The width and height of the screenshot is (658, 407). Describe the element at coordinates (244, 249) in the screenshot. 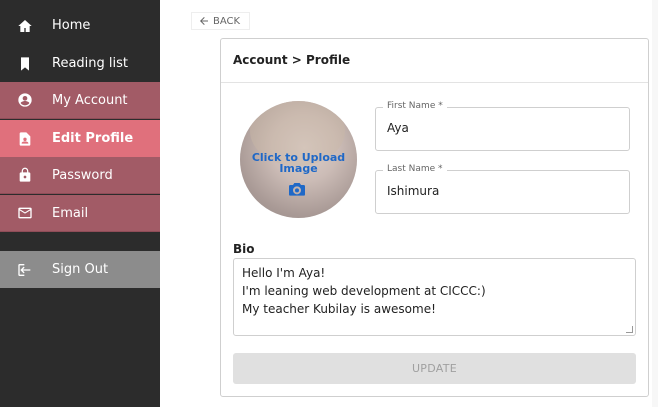

I see `bio-label: Bio` at that location.